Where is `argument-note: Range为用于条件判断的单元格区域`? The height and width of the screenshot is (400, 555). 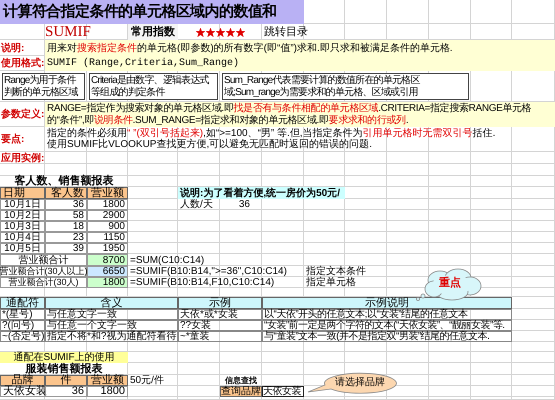
argument-note: Range为用于条件判断的单元格区域 is located at coordinates (43, 86).